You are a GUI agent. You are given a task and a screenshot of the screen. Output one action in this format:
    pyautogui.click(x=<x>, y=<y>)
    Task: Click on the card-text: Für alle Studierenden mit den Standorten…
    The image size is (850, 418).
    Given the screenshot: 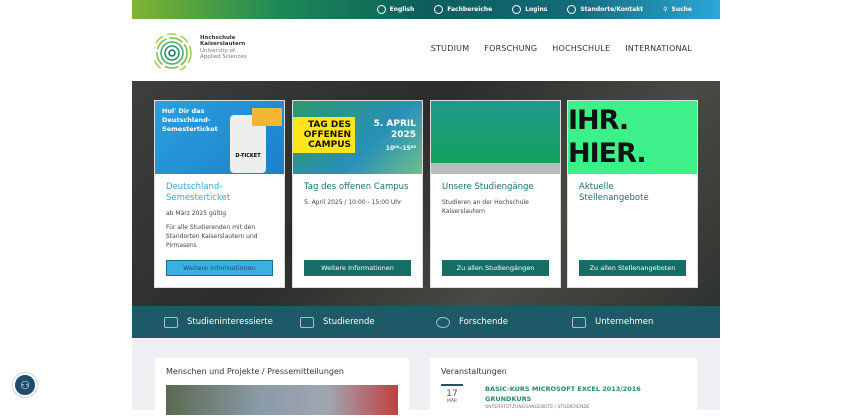 What is the action you would take?
    pyautogui.click(x=212, y=236)
    